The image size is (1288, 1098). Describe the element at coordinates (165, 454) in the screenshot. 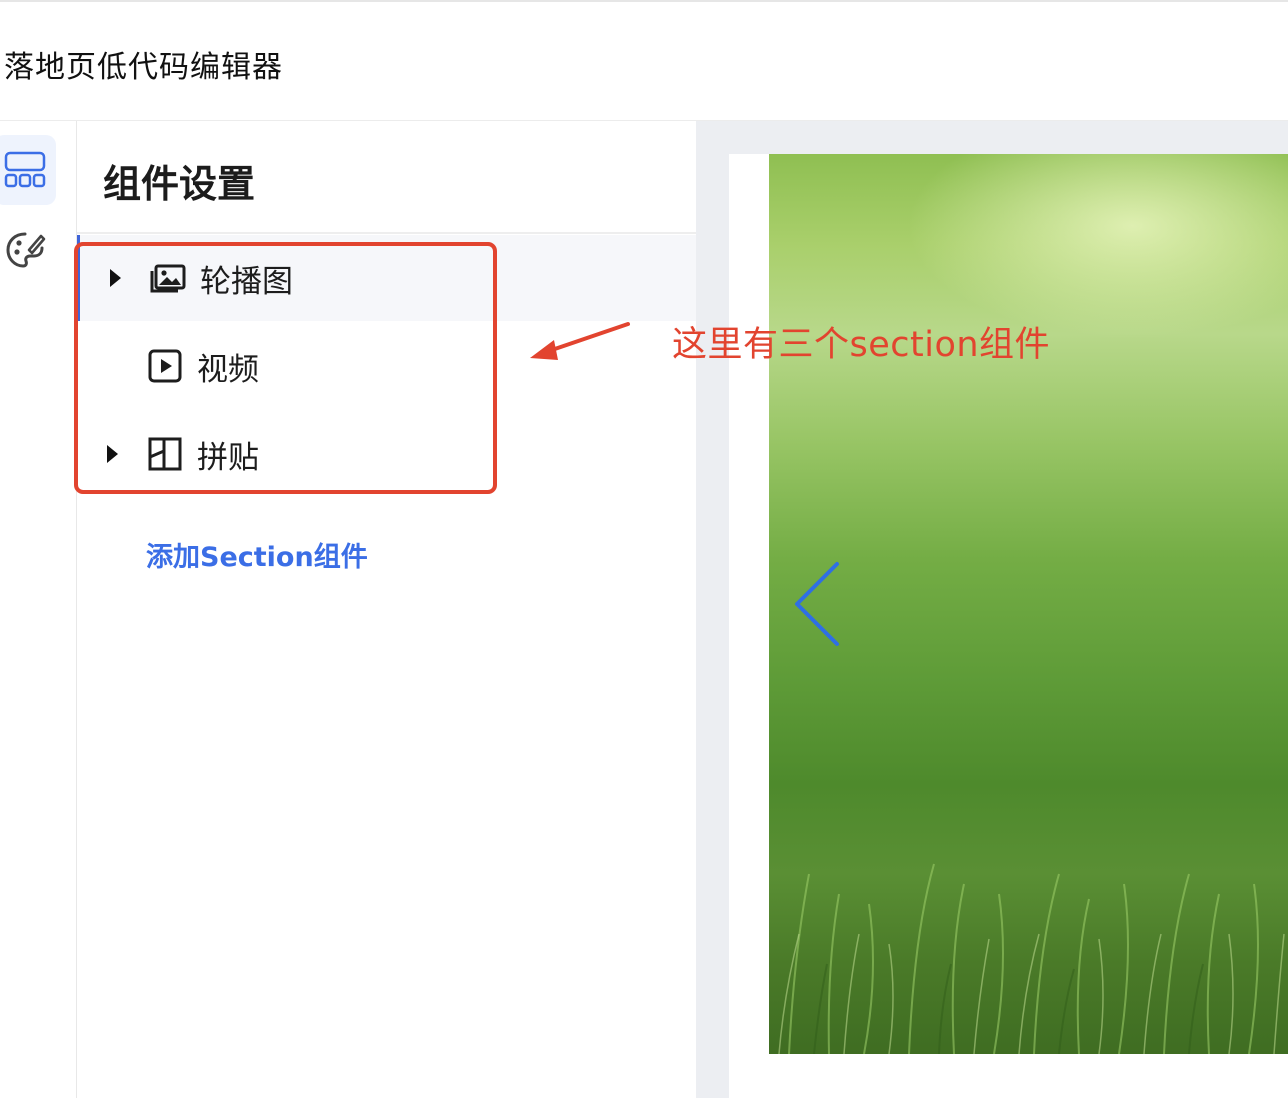

I see `collage-grid-icon` at that location.